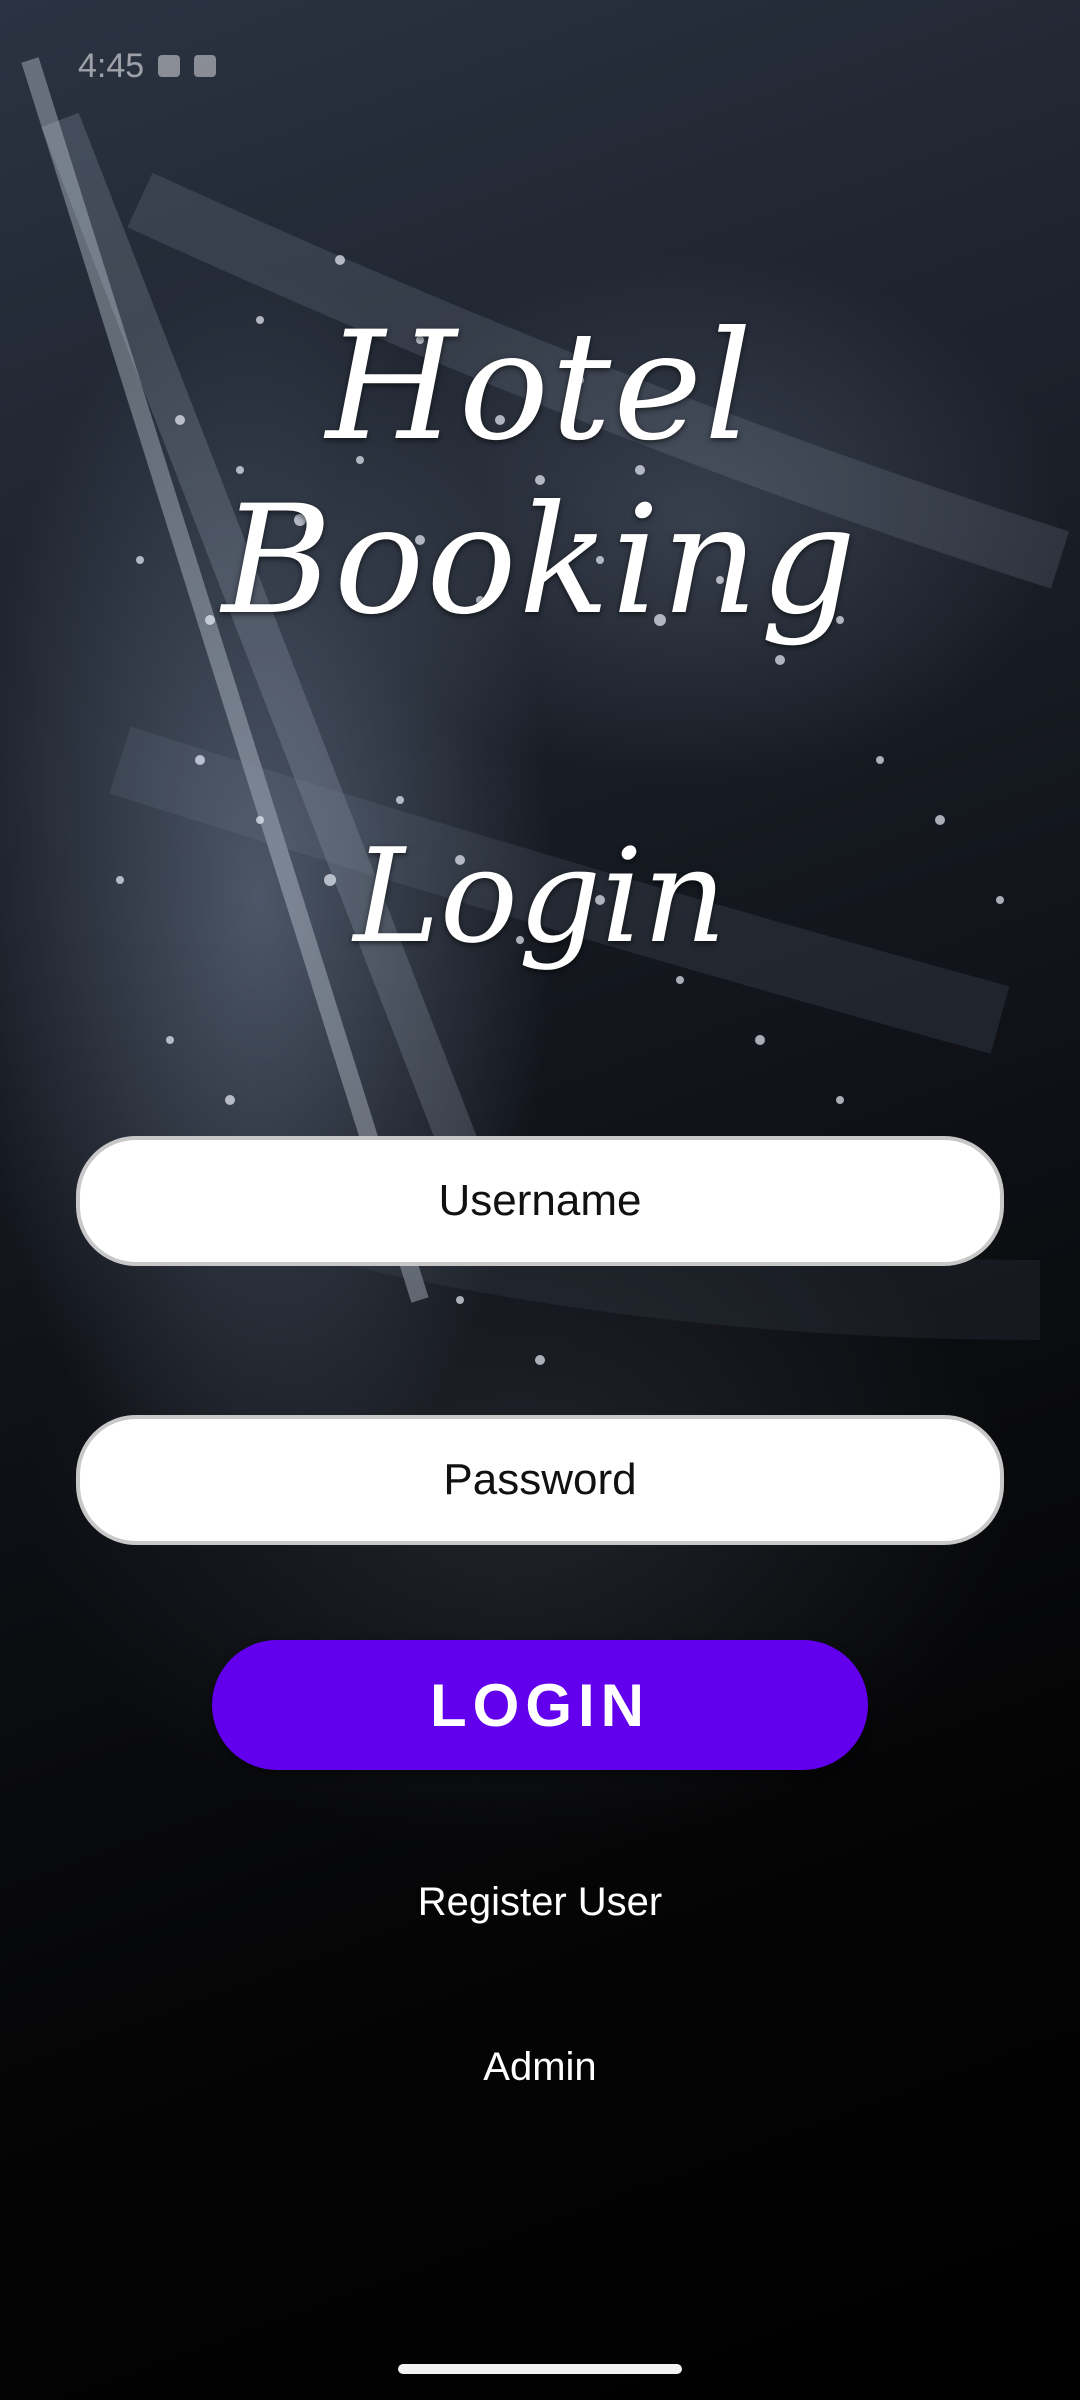 This screenshot has height=2400, width=1080. What do you see at coordinates (205, 66) in the screenshot?
I see `sim-card-icon` at bounding box center [205, 66].